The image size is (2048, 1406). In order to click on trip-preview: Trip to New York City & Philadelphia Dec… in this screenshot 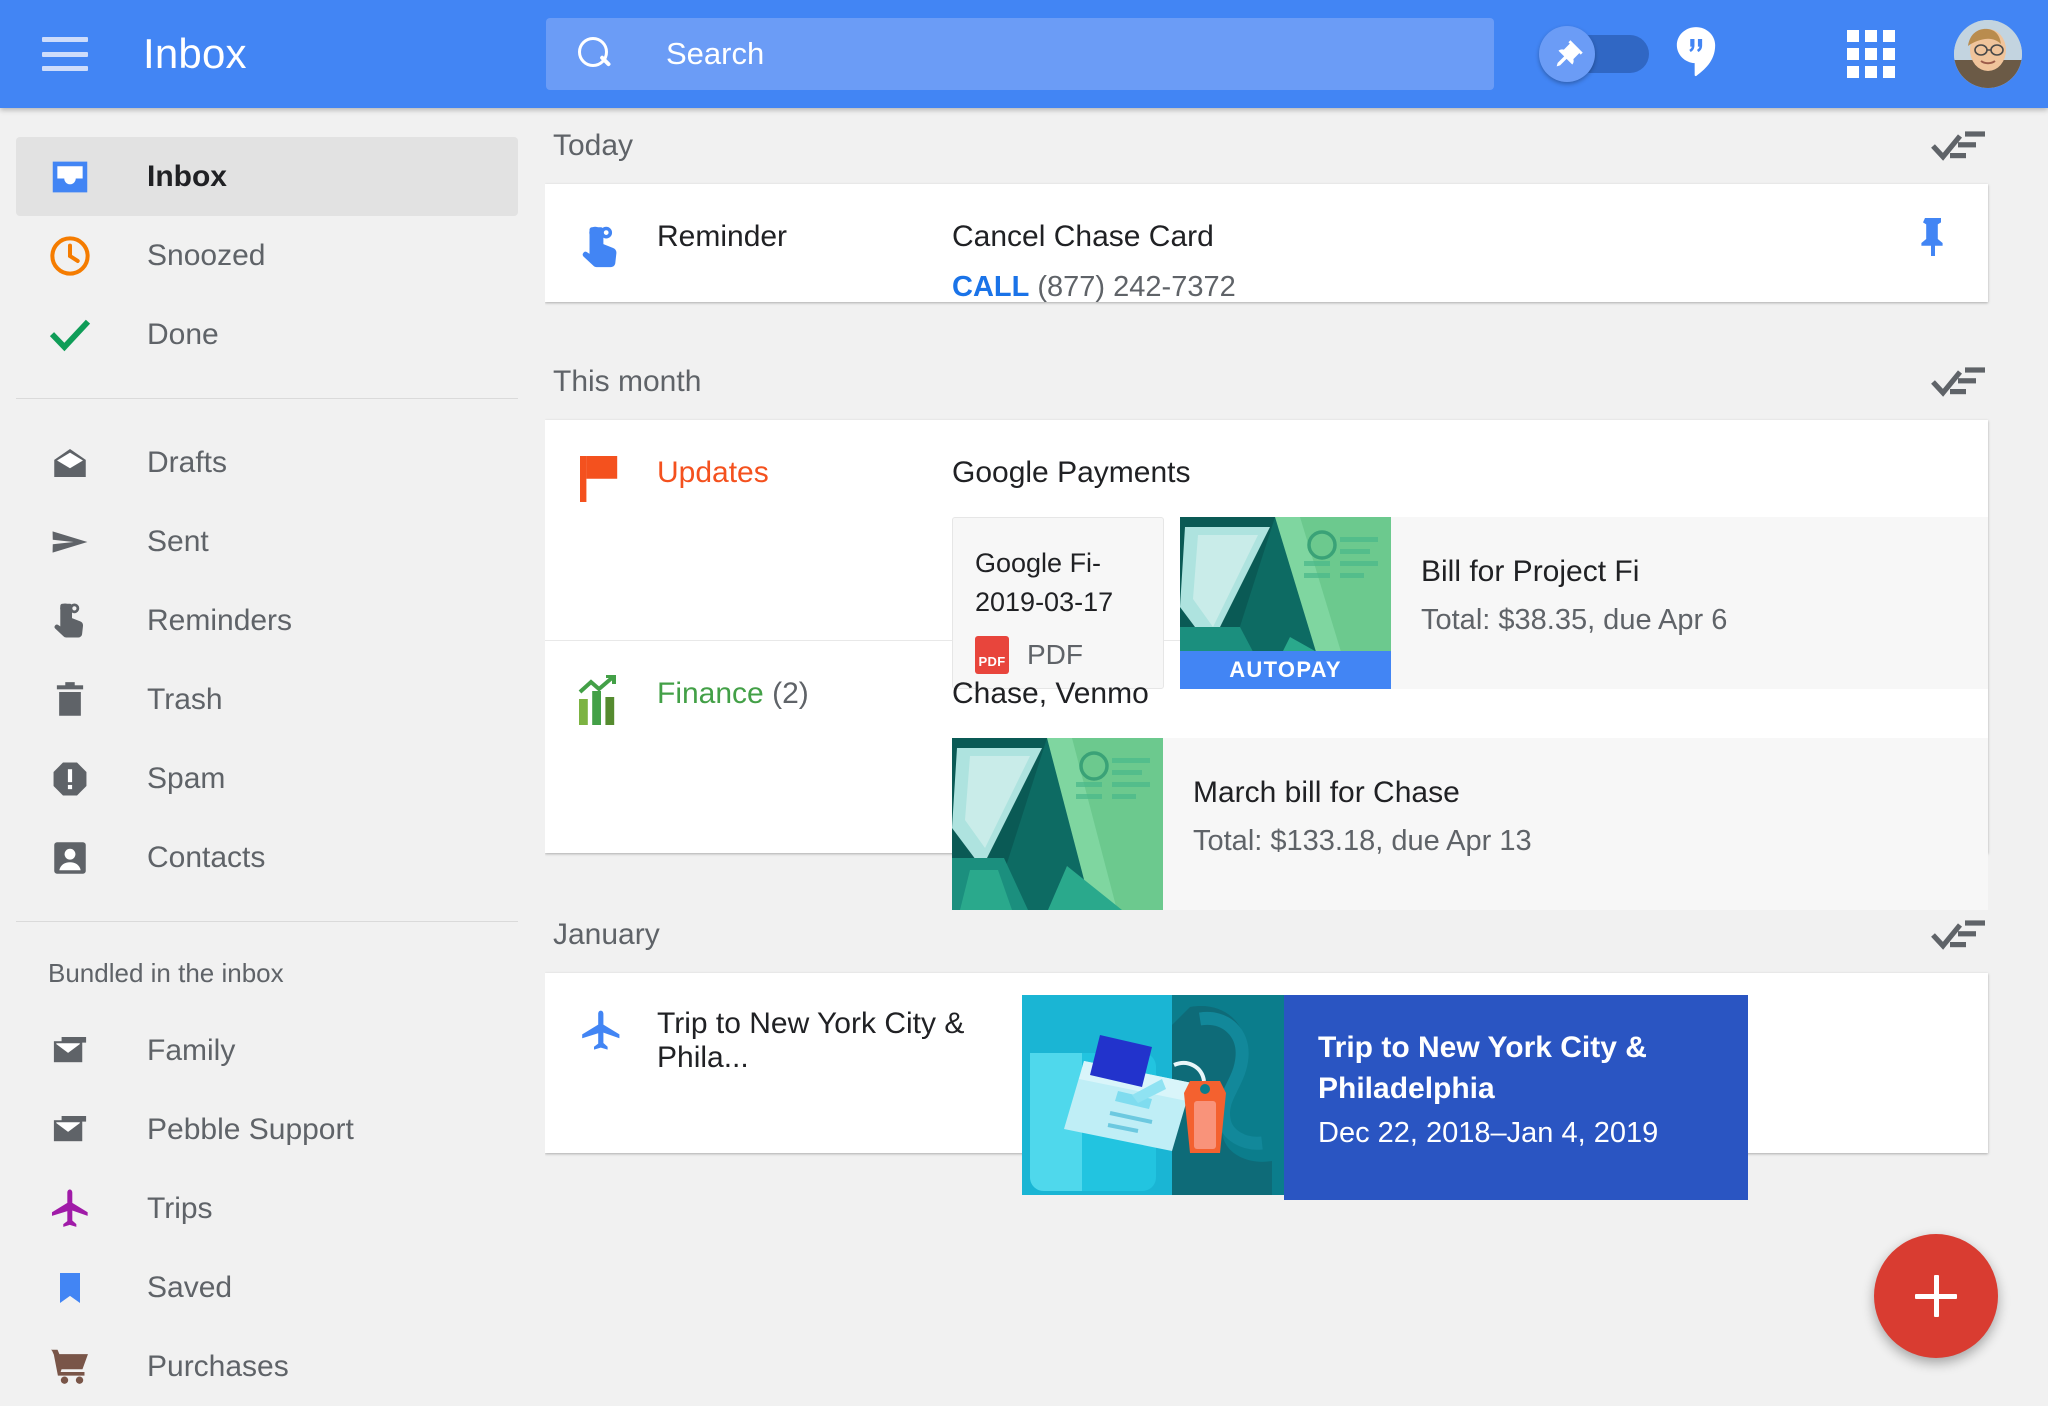, I will do `click(1505, 1097)`.